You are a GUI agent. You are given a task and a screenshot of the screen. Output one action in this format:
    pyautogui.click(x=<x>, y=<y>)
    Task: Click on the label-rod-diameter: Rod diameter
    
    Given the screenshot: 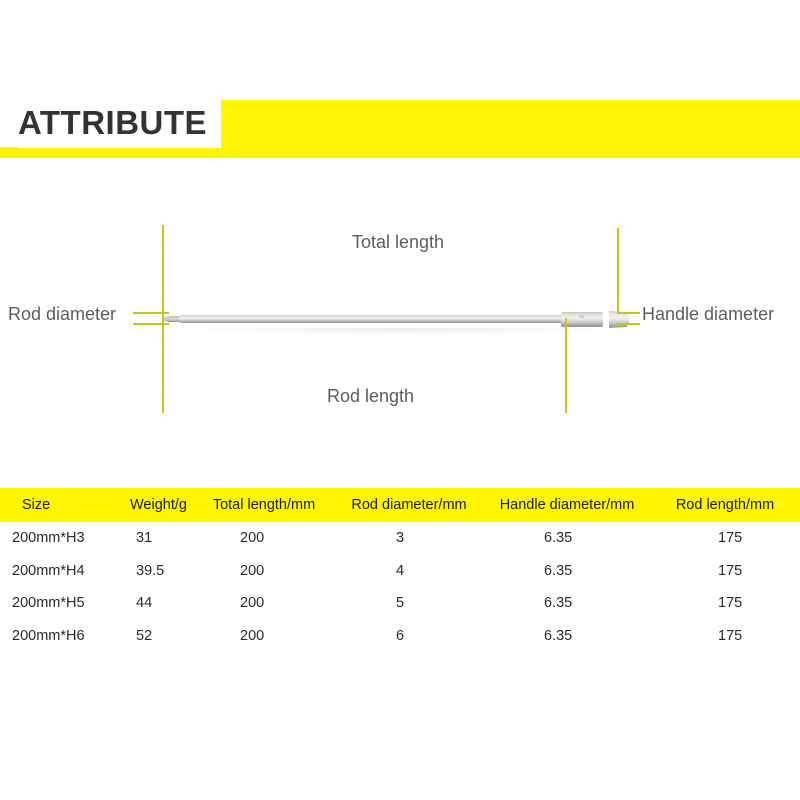 What is the action you would take?
    pyautogui.click(x=63, y=314)
    